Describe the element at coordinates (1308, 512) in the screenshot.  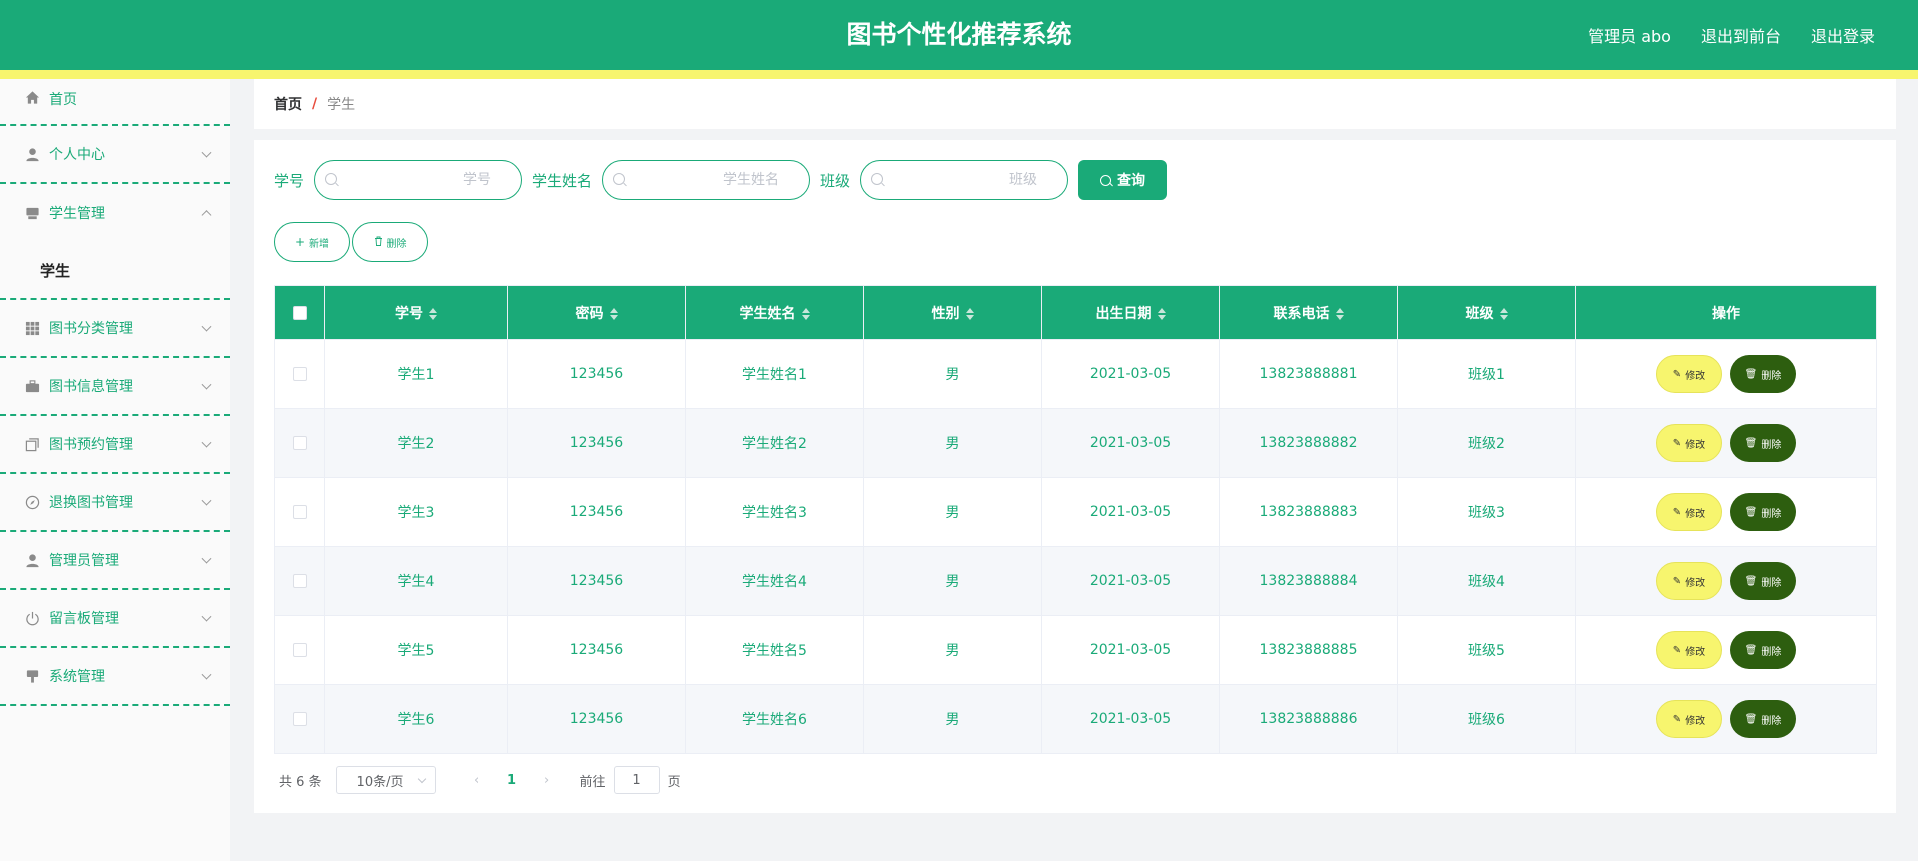
I see `cell-phone: 13823888883` at that location.